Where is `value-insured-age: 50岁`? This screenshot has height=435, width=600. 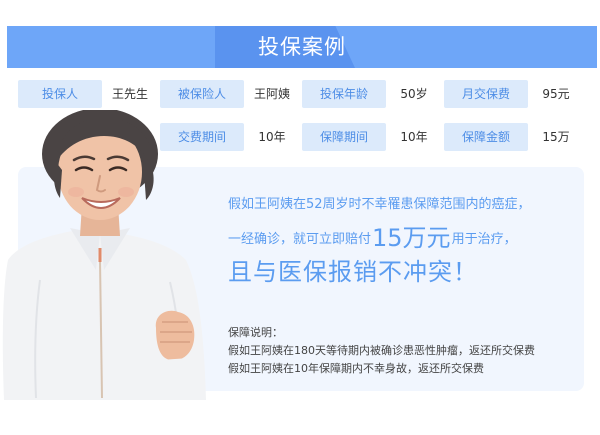 value-insured-age: 50岁 is located at coordinates (414, 94).